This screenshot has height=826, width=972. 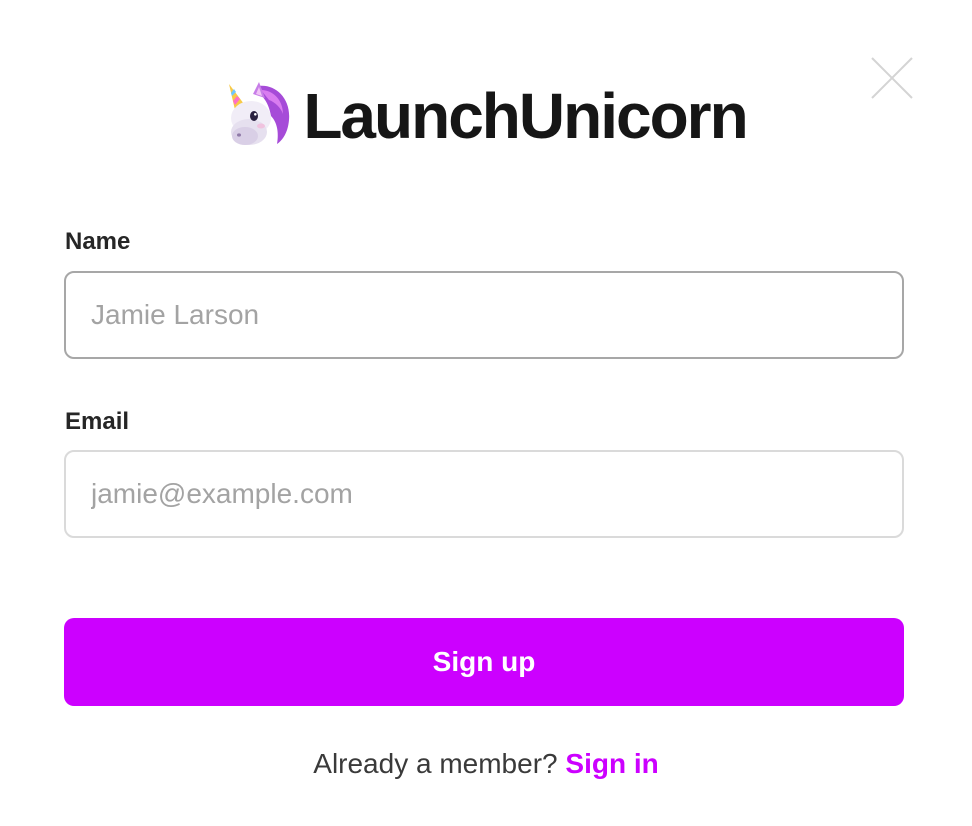 What do you see at coordinates (98, 241) in the screenshot?
I see `name-label: Name` at bounding box center [98, 241].